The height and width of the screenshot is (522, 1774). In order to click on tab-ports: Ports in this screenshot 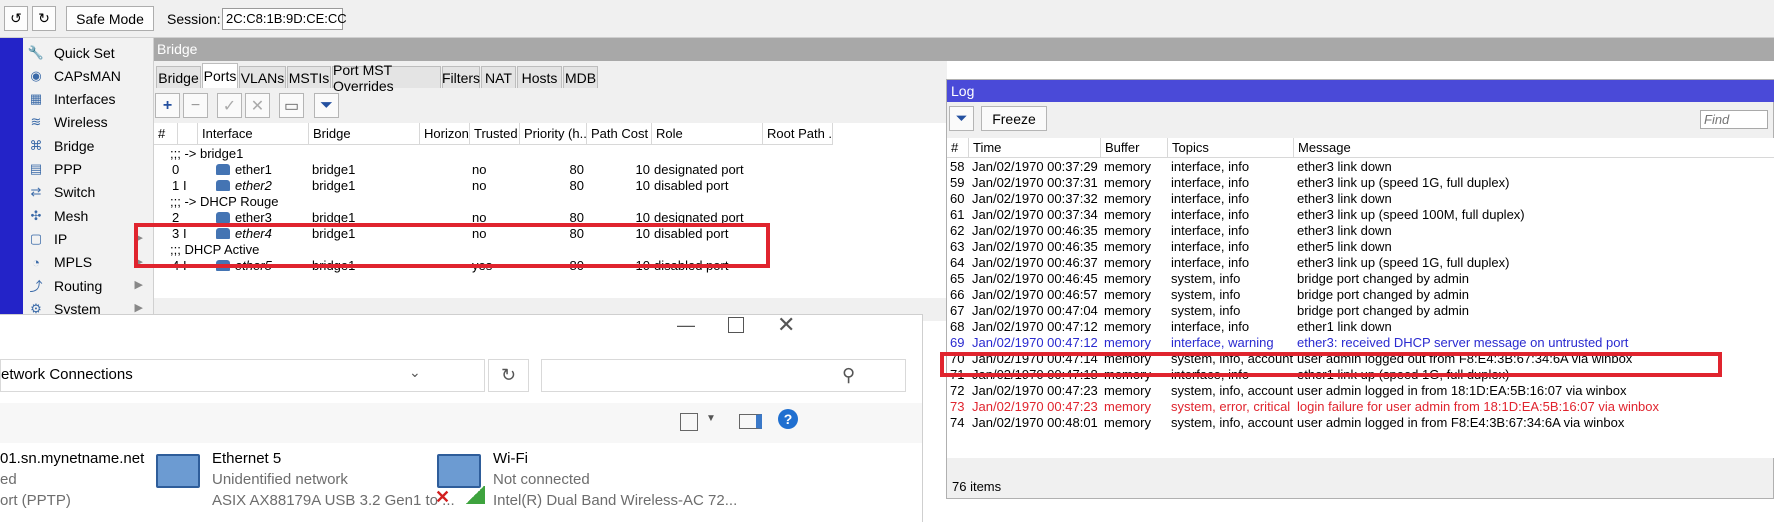, I will do `click(220, 75)`.